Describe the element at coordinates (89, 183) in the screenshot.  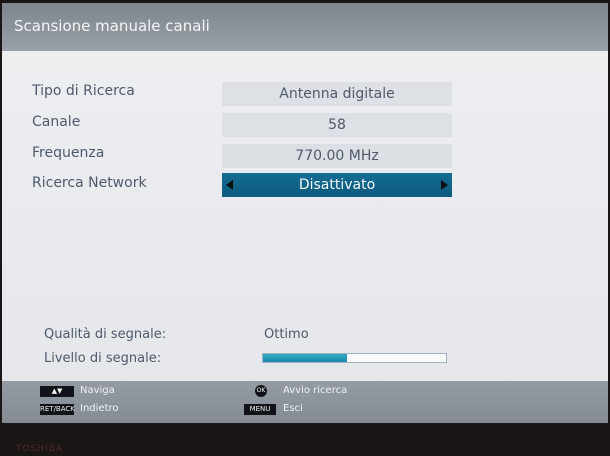
I see `network-search-label: Ricerca Network` at that location.